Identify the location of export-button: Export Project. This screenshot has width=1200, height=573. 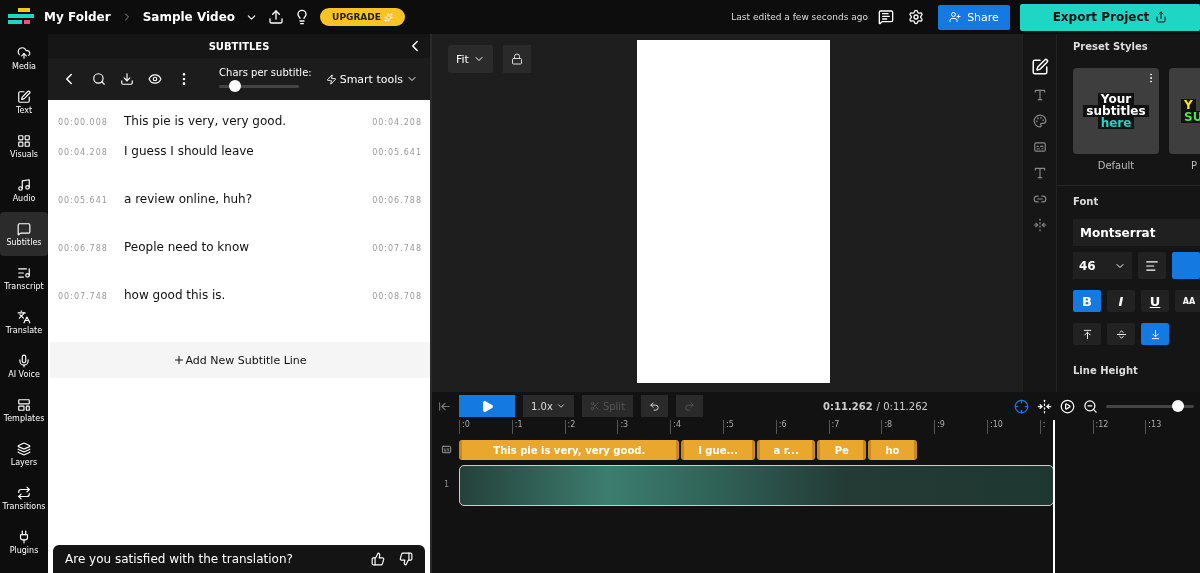
(1110, 17).